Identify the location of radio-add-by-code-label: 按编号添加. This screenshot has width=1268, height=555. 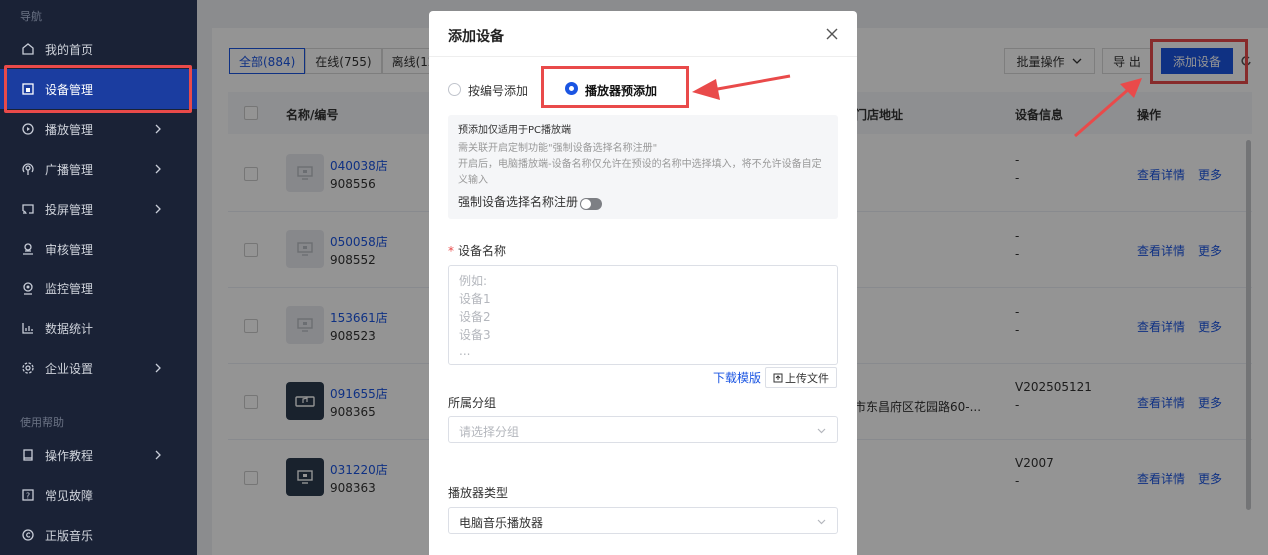
(498, 90).